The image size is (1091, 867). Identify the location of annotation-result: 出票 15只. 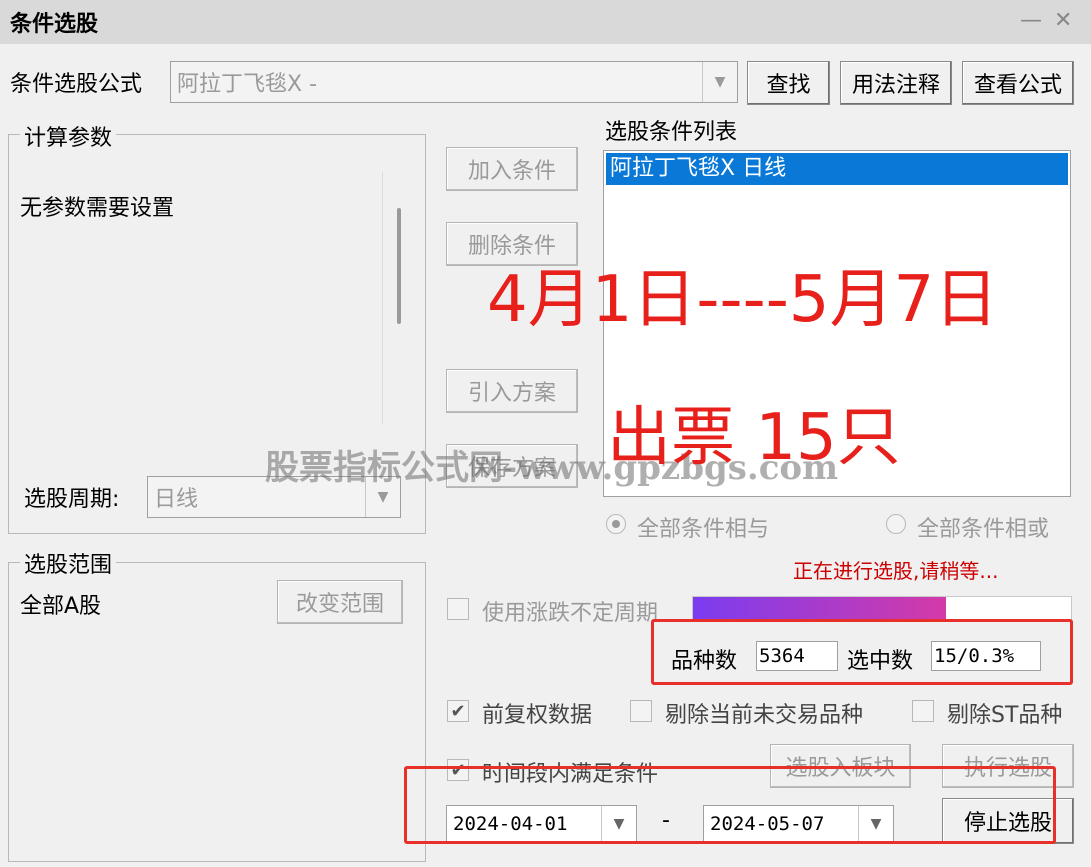
(754, 438).